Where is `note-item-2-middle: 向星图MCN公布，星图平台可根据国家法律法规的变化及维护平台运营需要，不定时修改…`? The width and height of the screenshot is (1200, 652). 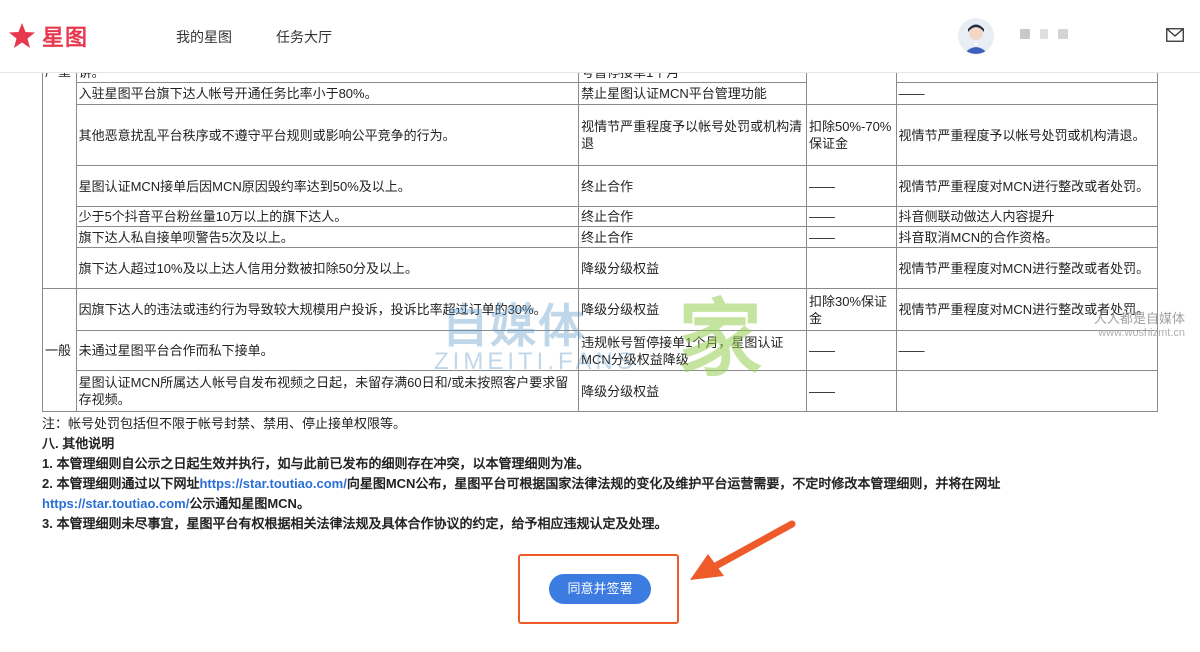 note-item-2-middle: 向星图MCN公布，星图平台可根据国家法律法规的变化及维护平台运营需要，不定时修改… is located at coordinates (673, 483).